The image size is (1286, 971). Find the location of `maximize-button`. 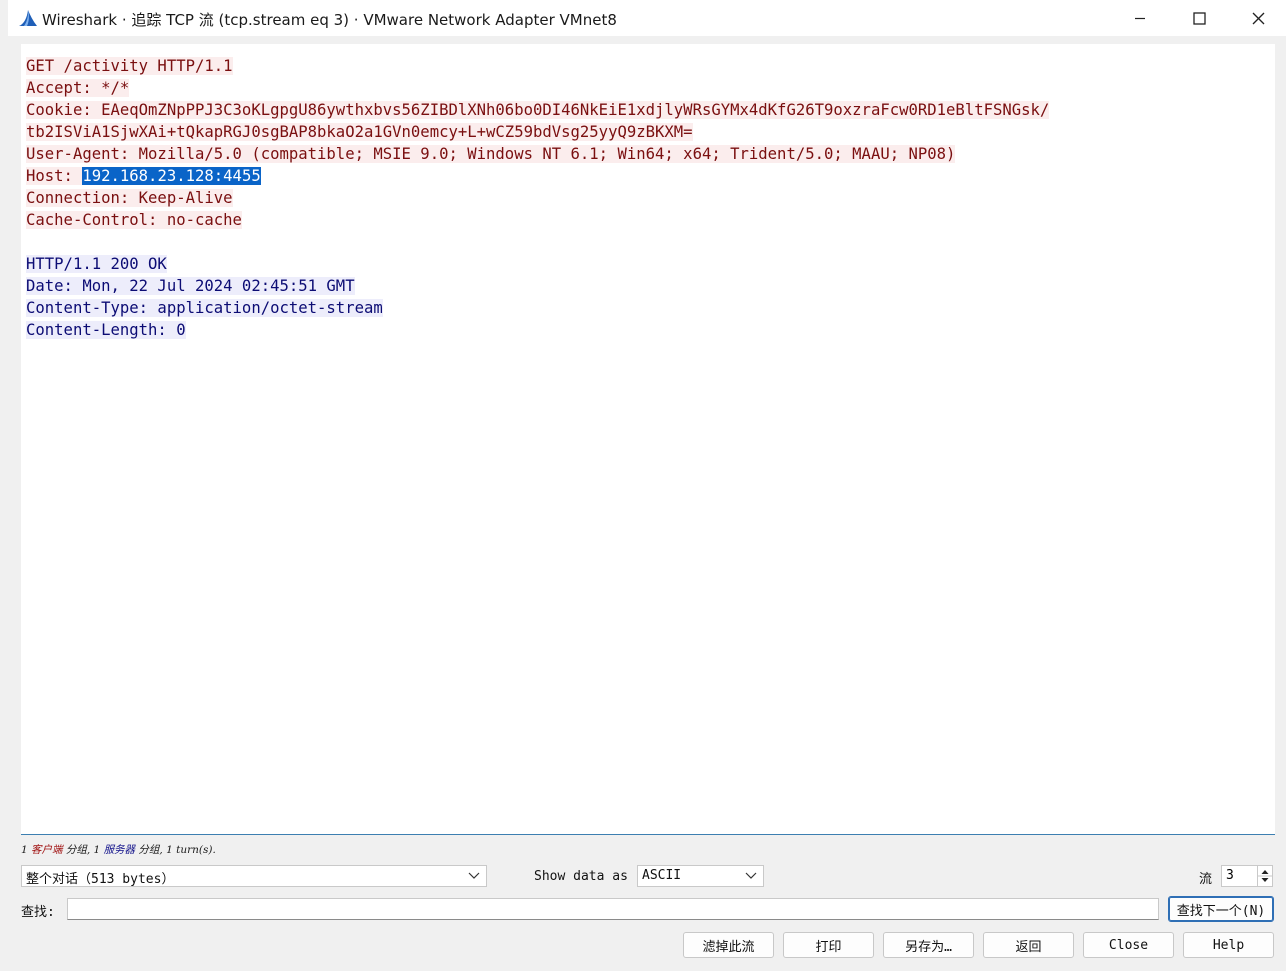

maximize-button is located at coordinates (1199, 18).